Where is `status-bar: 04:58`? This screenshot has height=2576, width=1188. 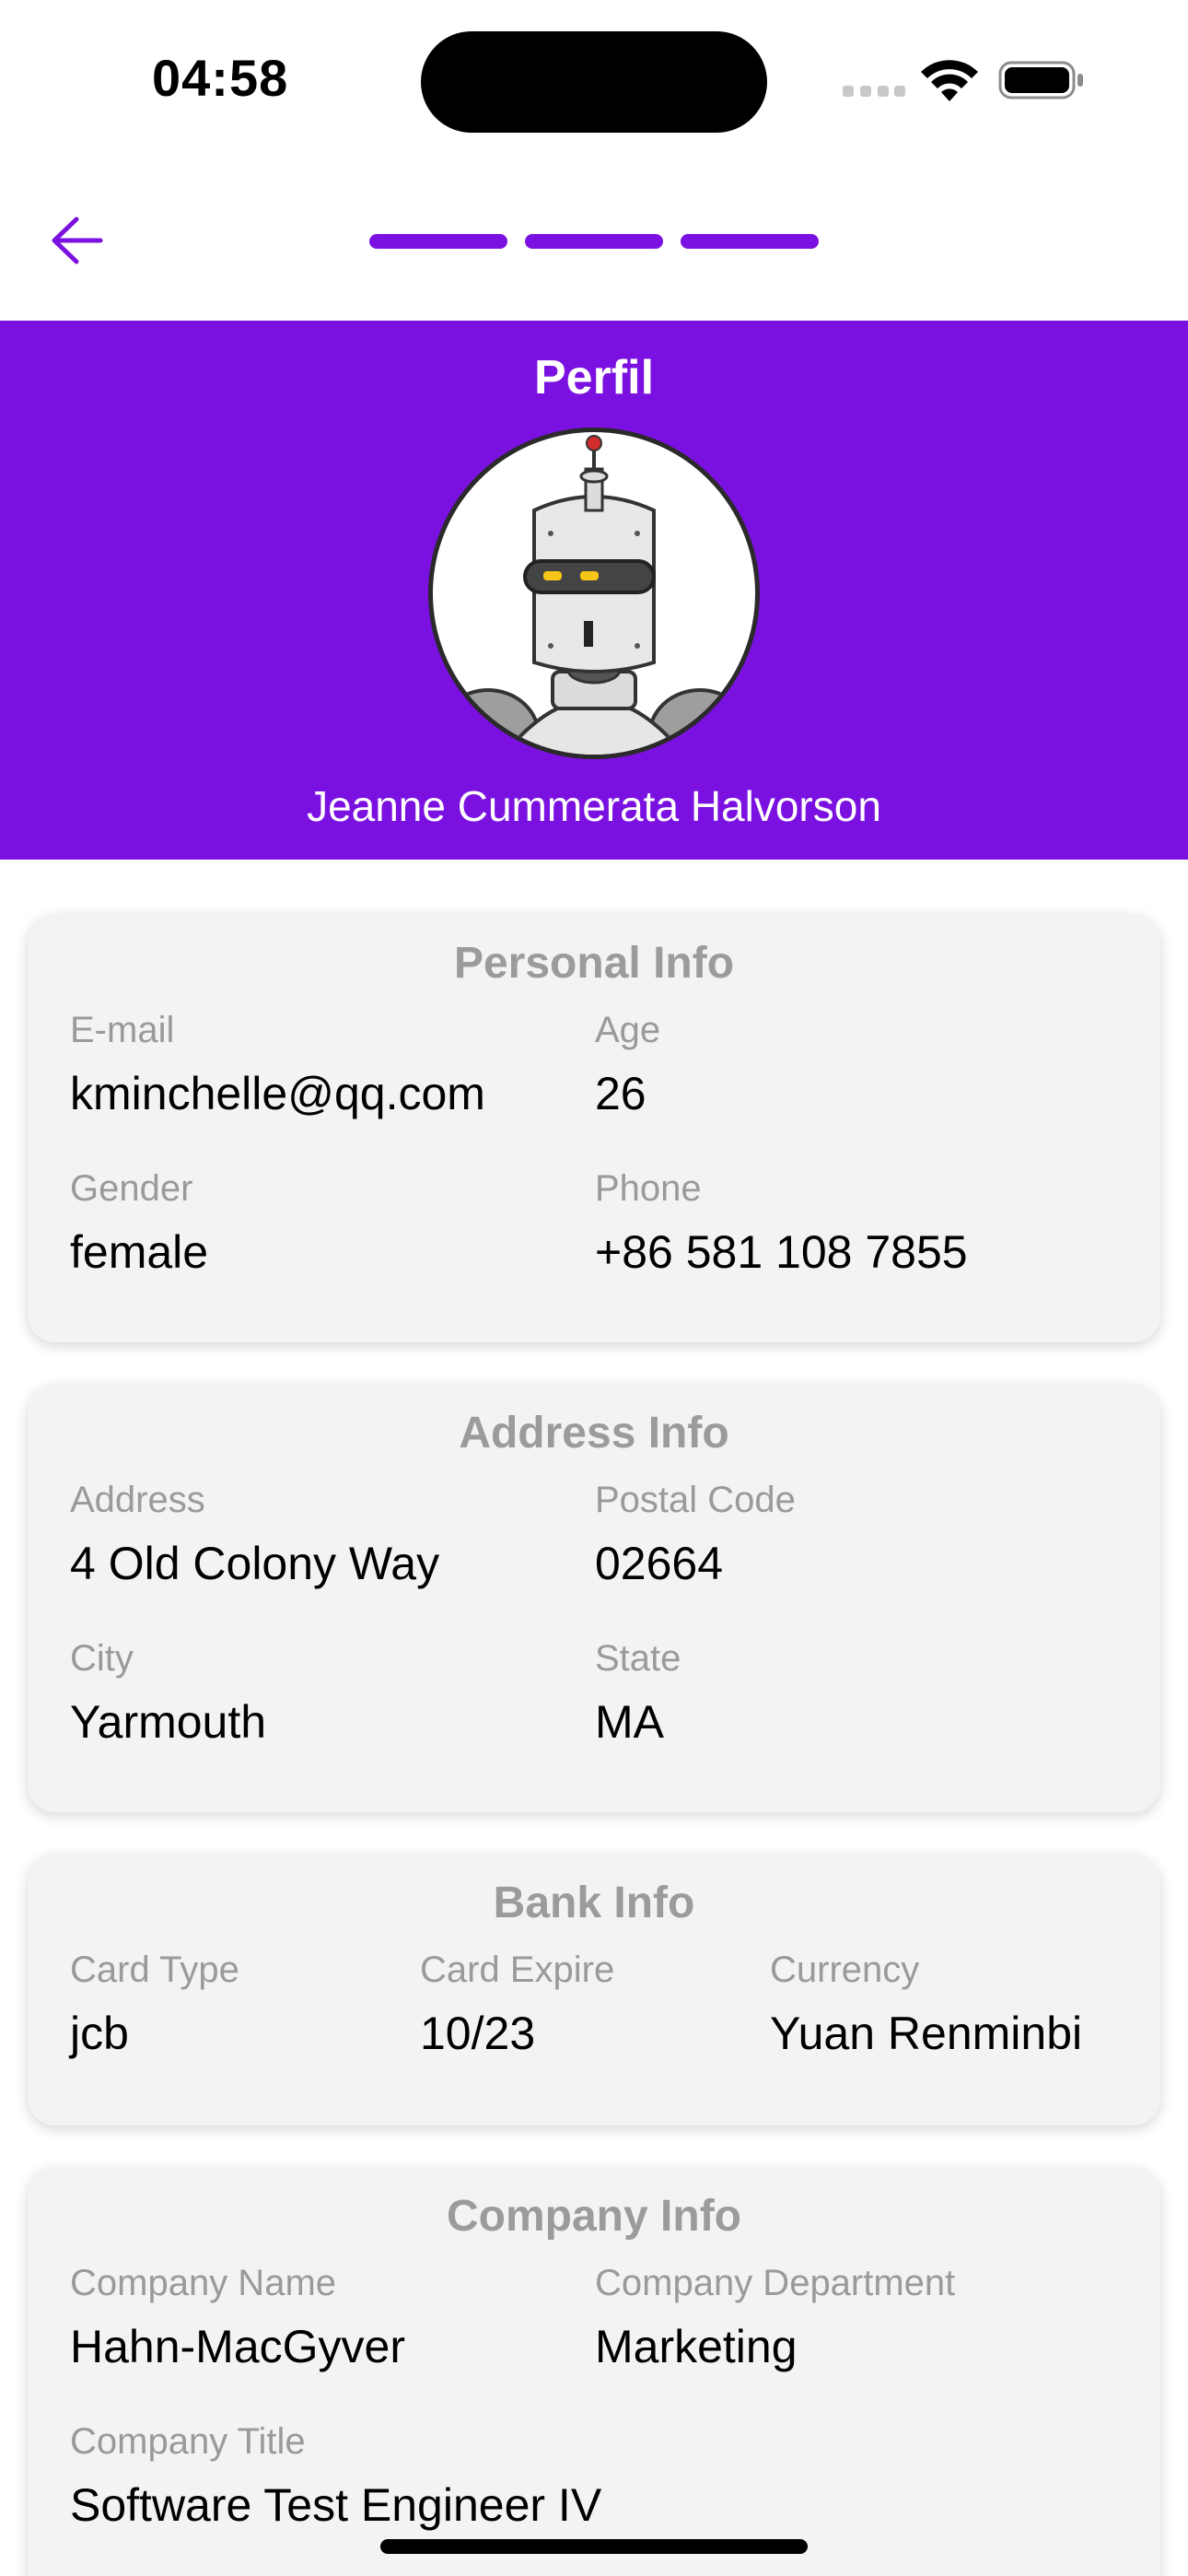
status-bar: 04:58 is located at coordinates (594, 80).